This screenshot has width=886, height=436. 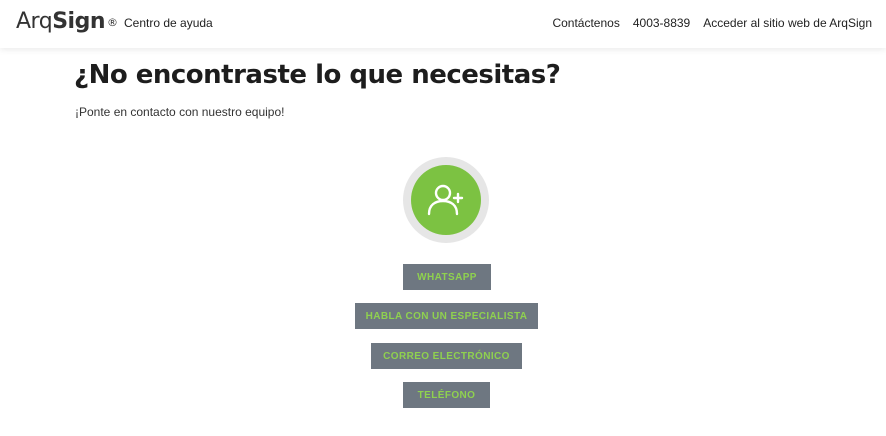 I want to click on phone-number-link: 4003-8839, so click(x=661, y=23).